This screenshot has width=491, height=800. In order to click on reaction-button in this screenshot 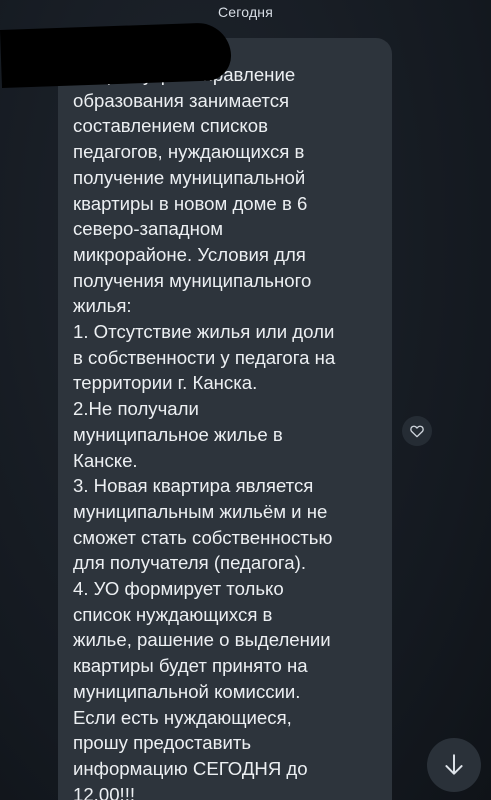, I will do `click(417, 431)`.